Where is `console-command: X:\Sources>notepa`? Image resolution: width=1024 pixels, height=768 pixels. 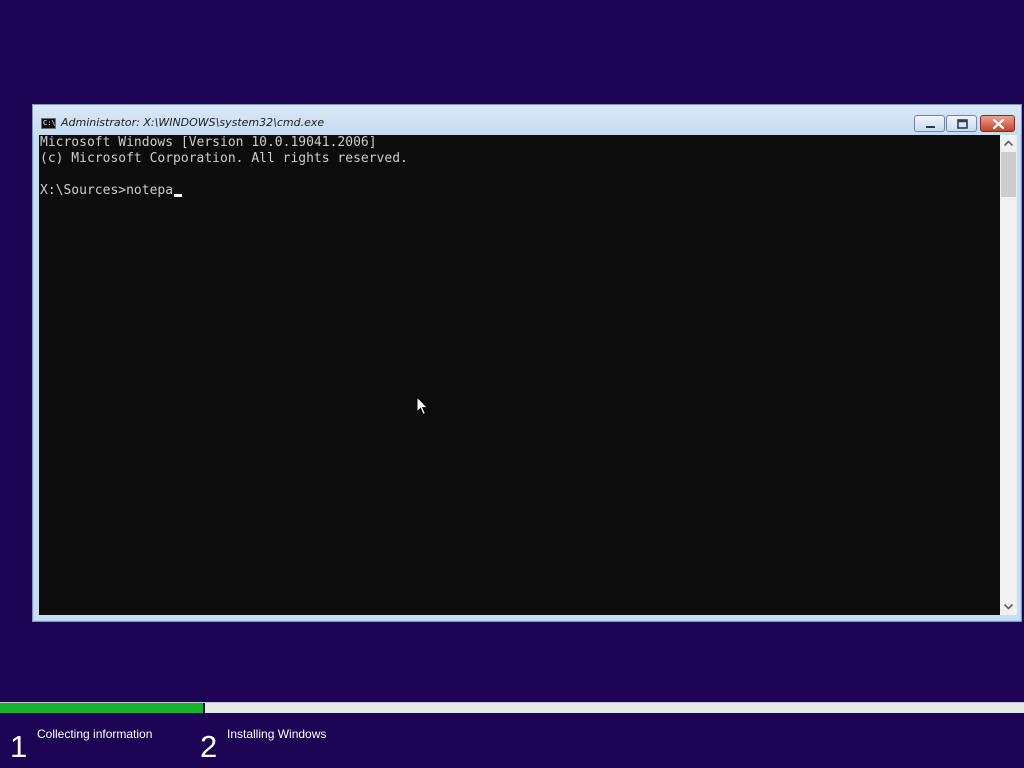 console-command: X:\Sources>notepa is located at coordinates (107, 190).